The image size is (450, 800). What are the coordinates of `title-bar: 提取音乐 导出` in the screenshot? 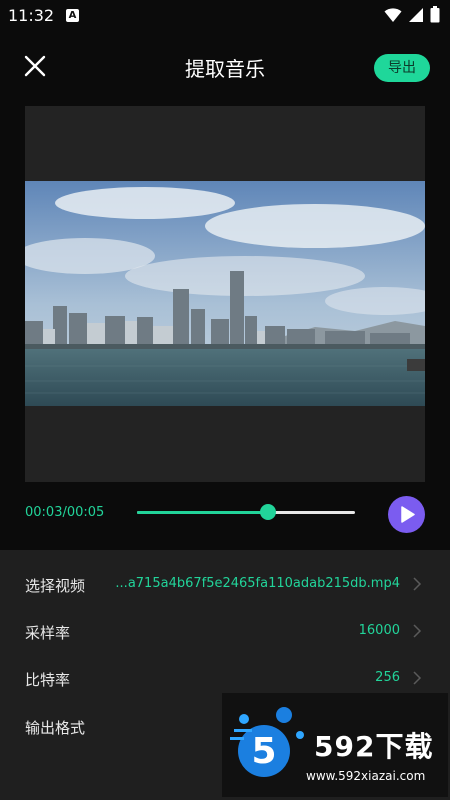 It's located at (225, 67).